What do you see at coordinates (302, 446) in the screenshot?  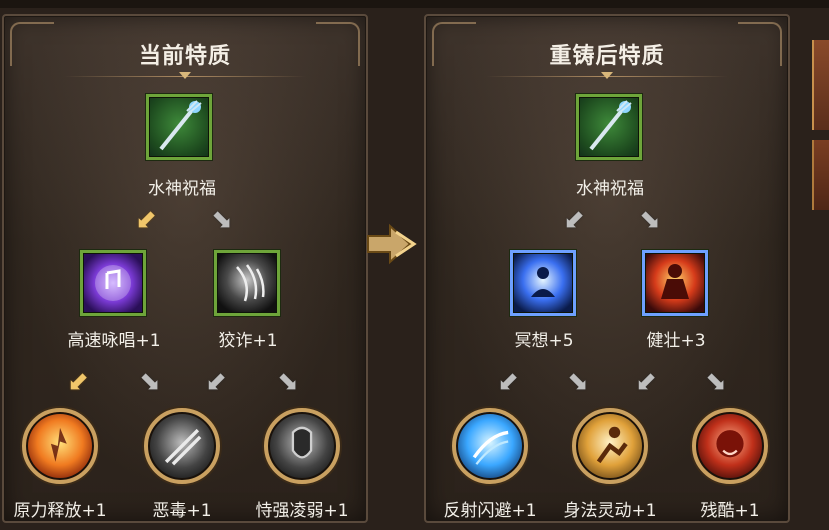 I see `armored-knight-icon` at bounding box center [302, 446].